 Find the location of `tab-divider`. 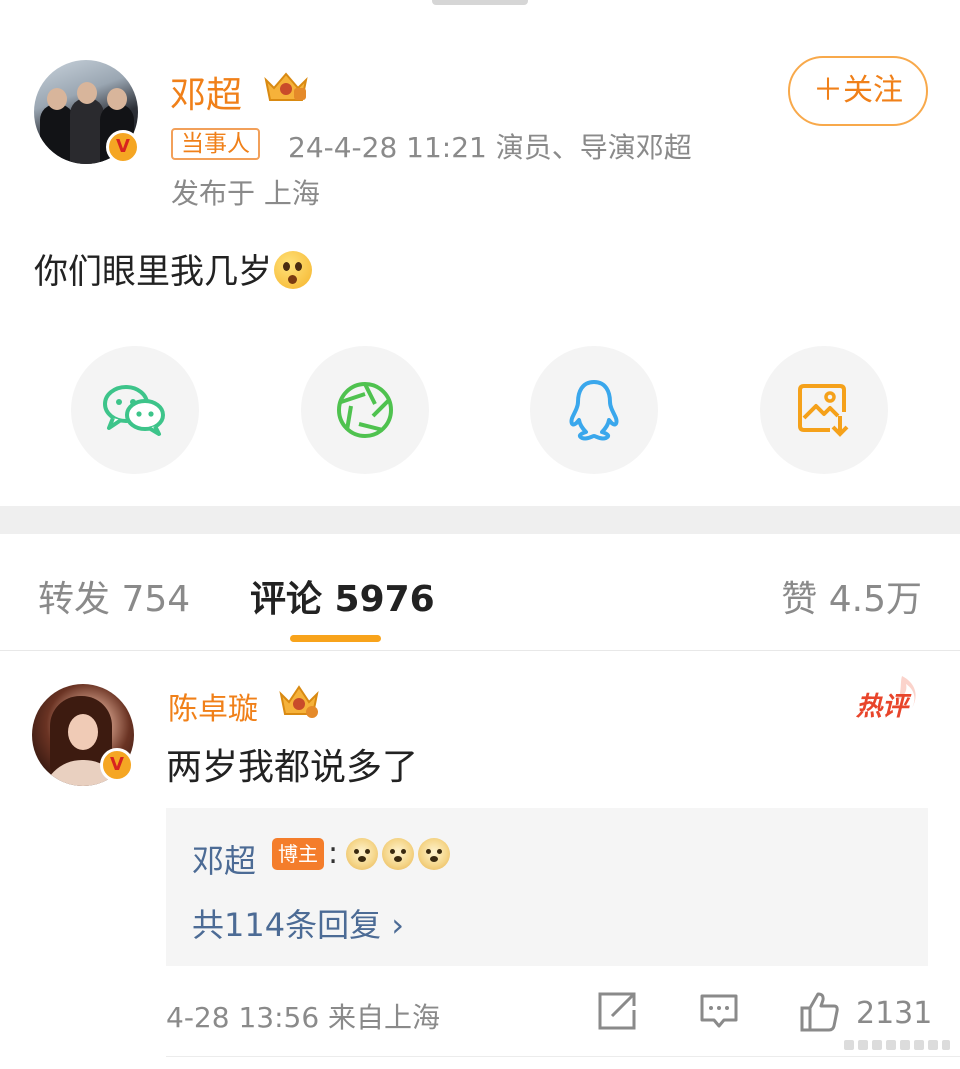

tab-divider is located at coordinates (480, 650).